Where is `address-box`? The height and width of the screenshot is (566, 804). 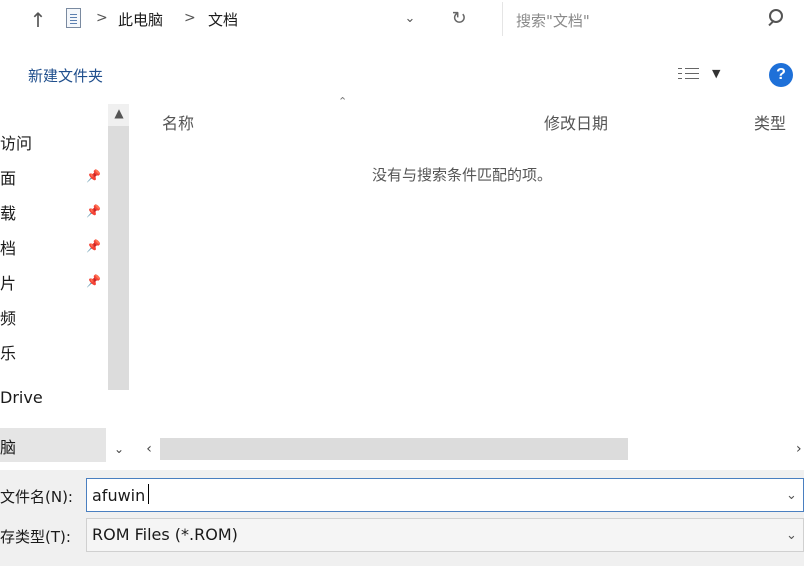 address-box is located at coordinates (248, 20).